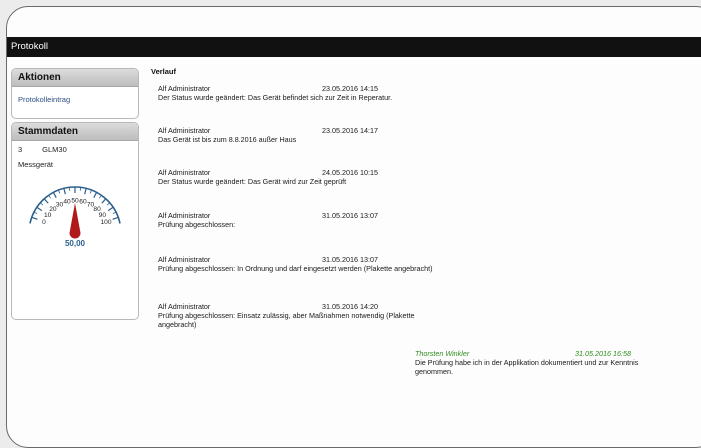 The image size is (701, 448). Describe the element at coordinates (20, 149) in the screenshot. I see `device-id: 3` at that location.